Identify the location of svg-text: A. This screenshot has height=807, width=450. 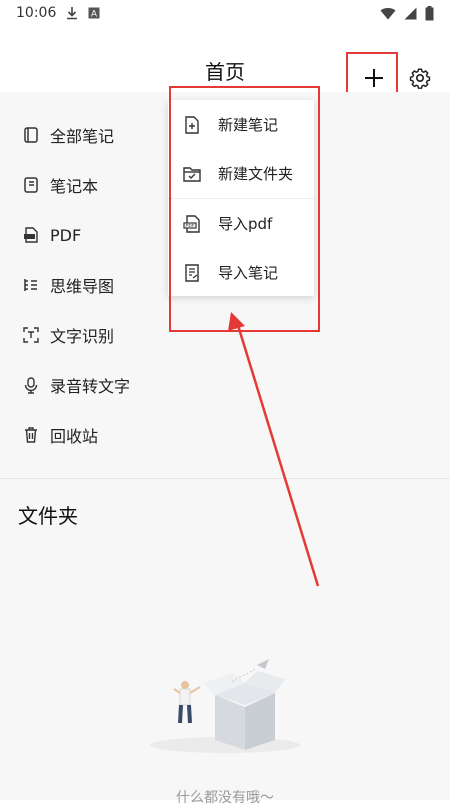
(94, 14).